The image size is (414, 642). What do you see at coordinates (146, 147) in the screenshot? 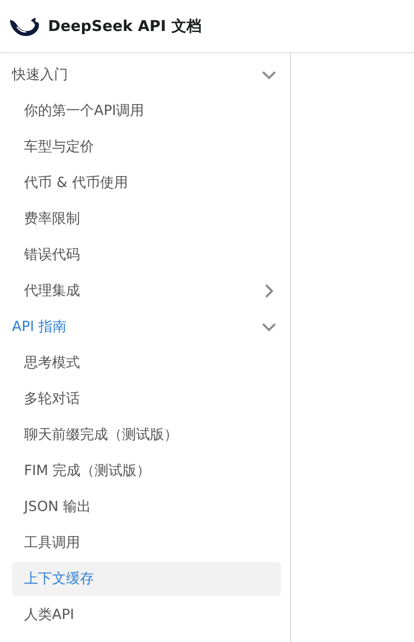
I see `sidebar-item: 车型与定价` at bounding box center [146, 147].